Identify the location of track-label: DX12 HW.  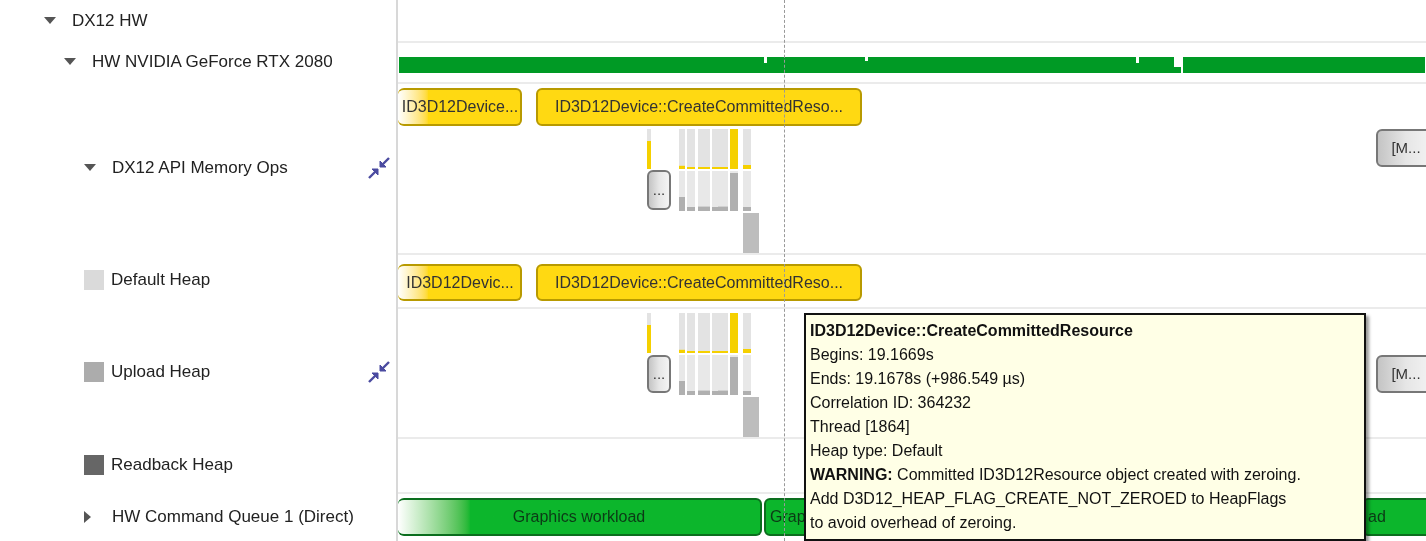
(110, 20).